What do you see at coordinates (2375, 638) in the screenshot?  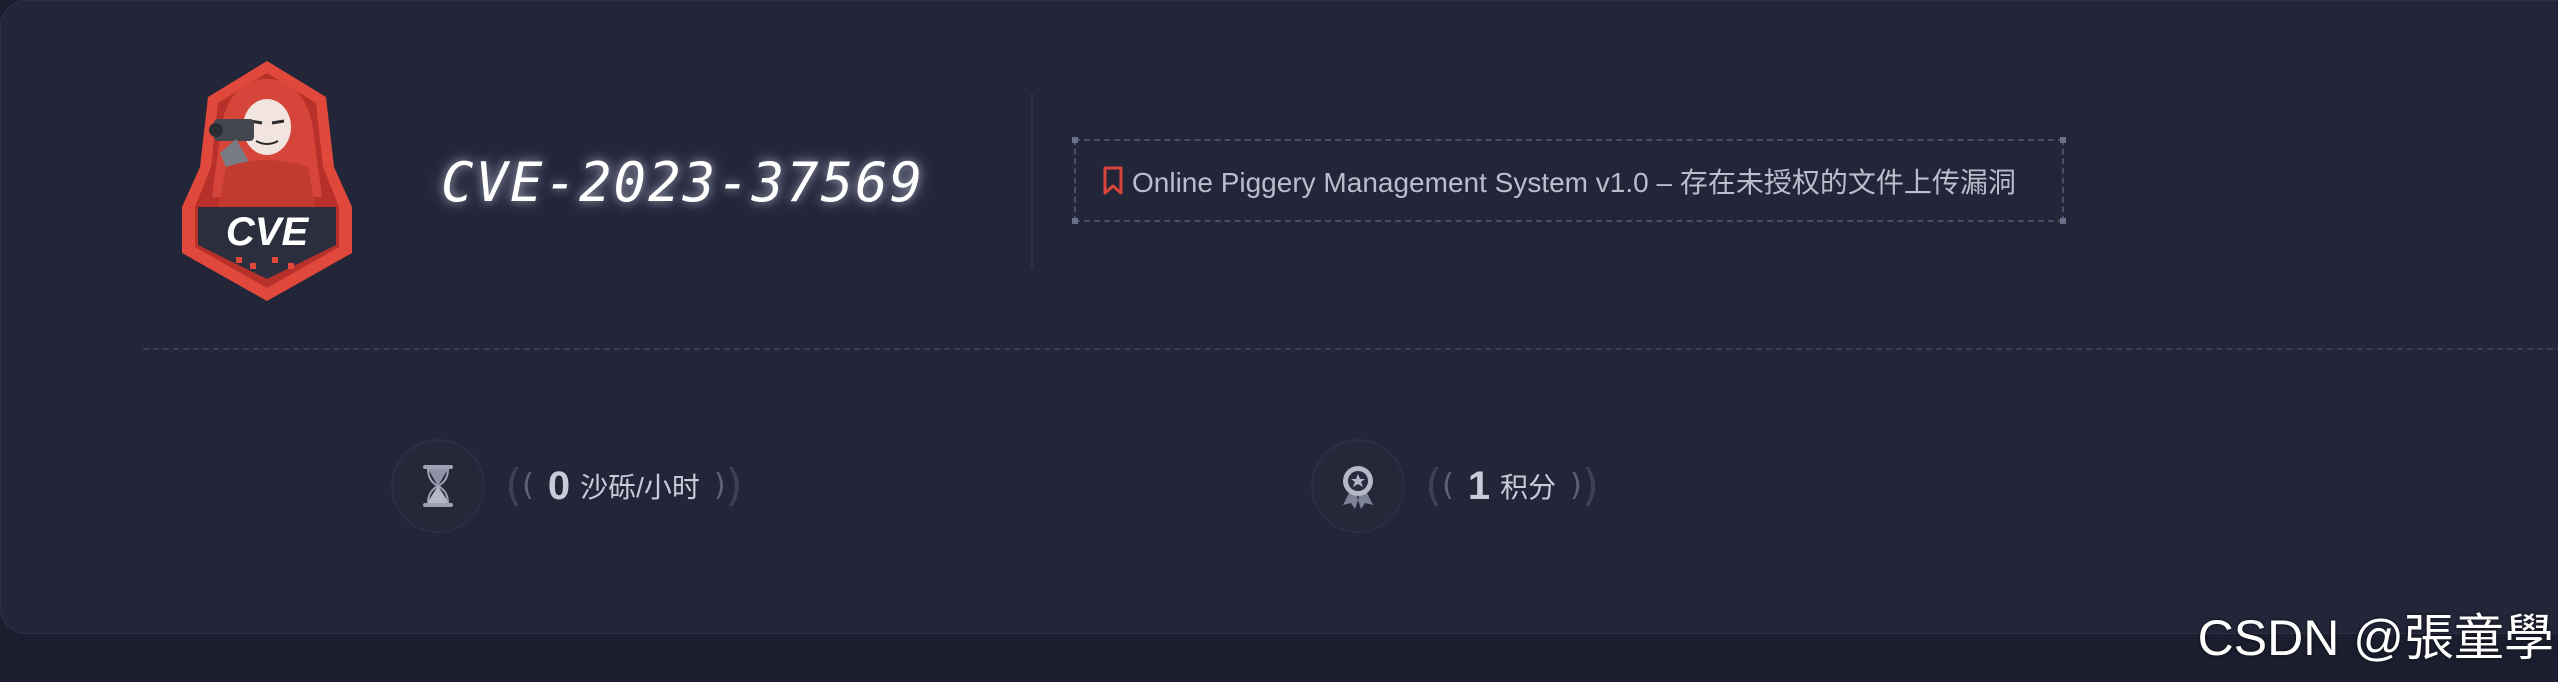 I see `csdn-watermark: CSDN @張童學` at bounding box center [2375, 638].